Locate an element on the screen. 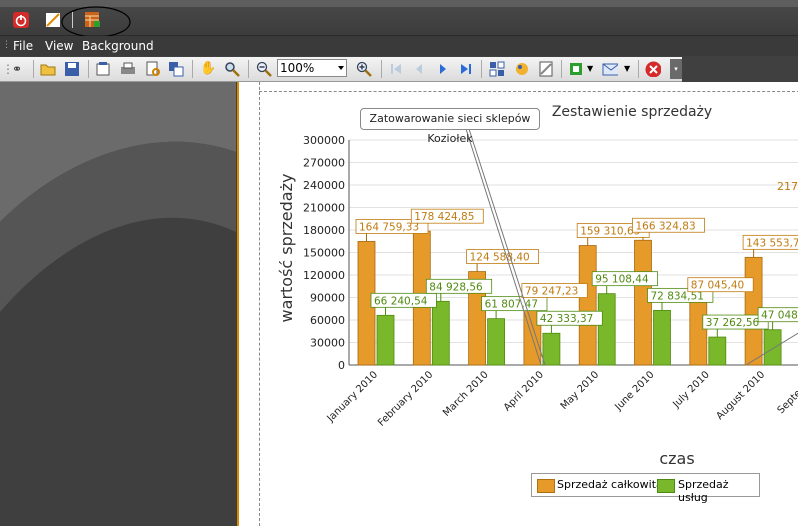 Image resolution: width=798 pixels, height=526 pixels. hand-icon: ✋ is located at coordinates (208, 69).